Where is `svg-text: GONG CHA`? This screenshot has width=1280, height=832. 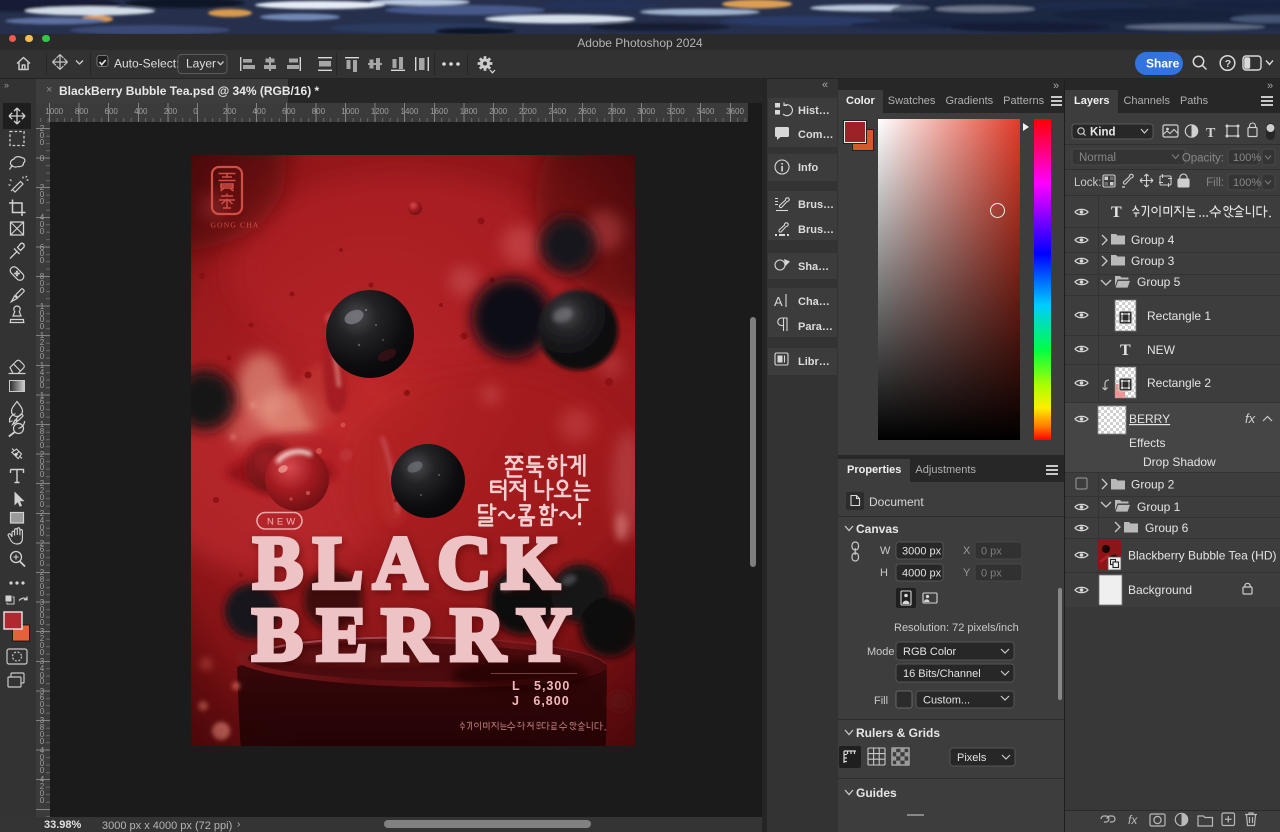
svg-text: GONG CHA is located at coordinates (235, 225).